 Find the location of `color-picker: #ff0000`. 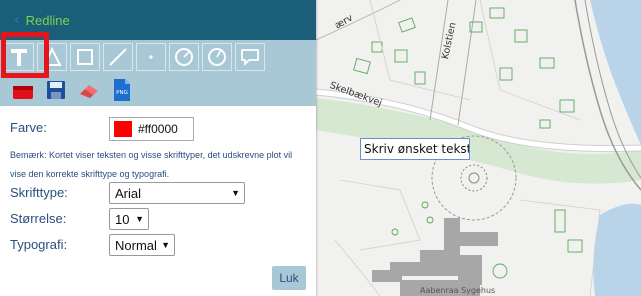

color-picker: #ff0000 is located at coordinates (151, 129).